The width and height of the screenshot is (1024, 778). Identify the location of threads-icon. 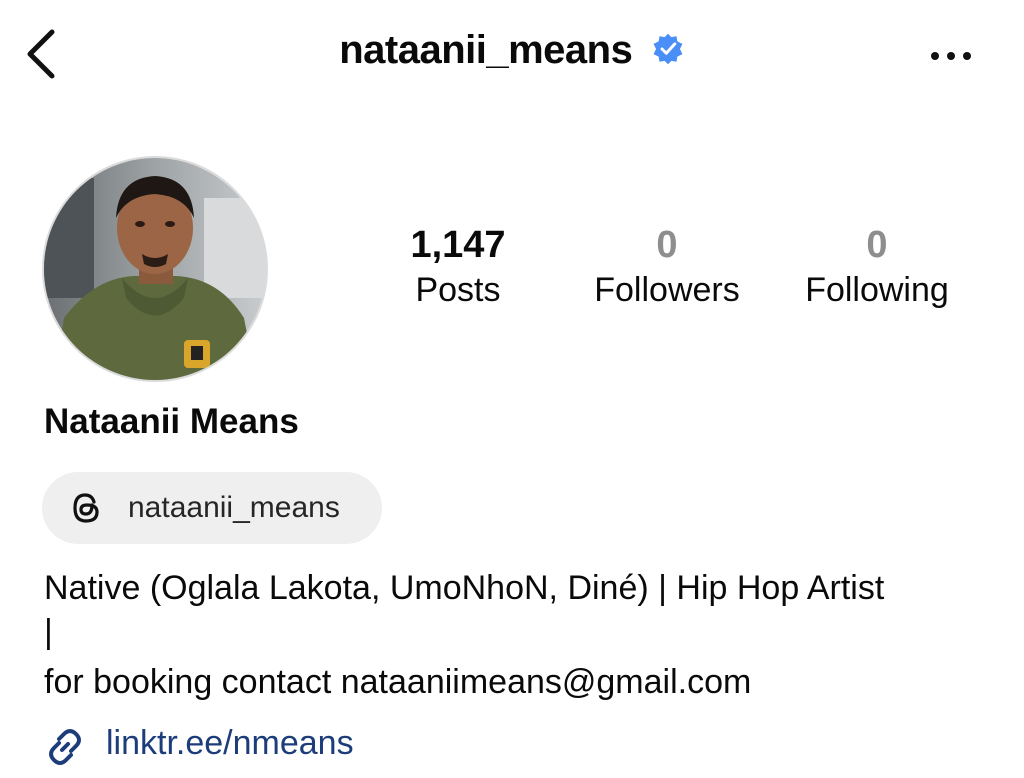
(86, 508).